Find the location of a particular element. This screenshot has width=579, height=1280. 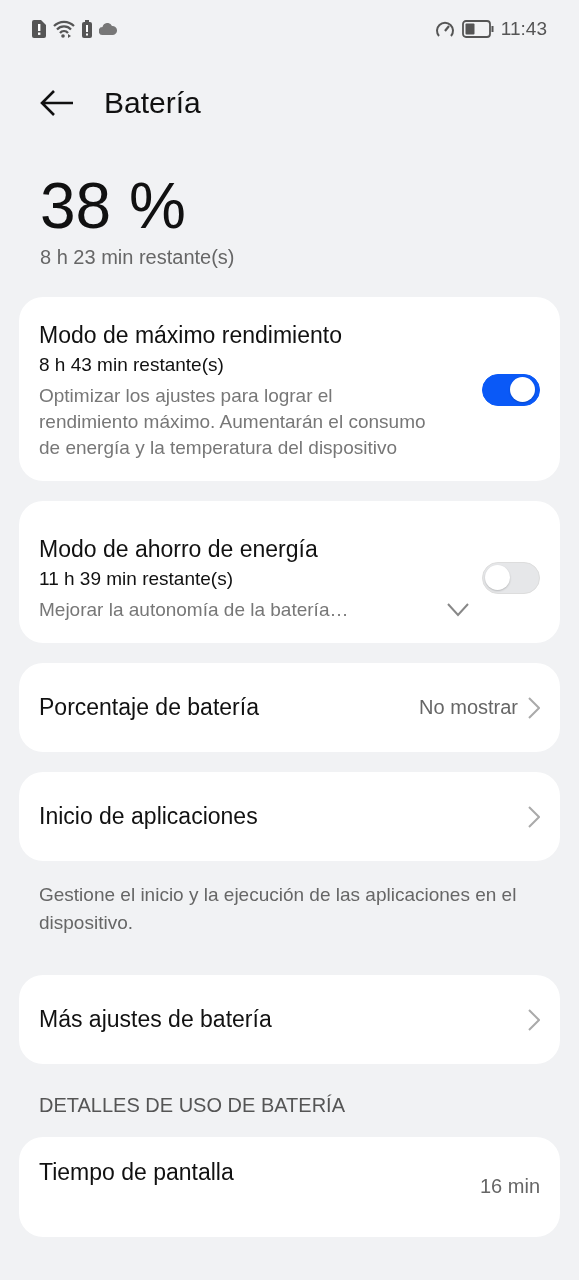

setting-value: No mostrar is located at coordinates (468, 707).